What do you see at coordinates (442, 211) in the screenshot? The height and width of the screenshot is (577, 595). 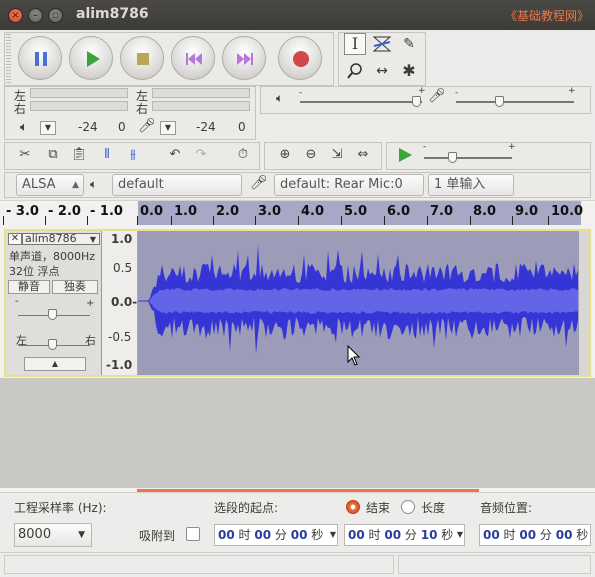 I see `ruler-tick-label: 7.0` at bounding box center [442, 211].